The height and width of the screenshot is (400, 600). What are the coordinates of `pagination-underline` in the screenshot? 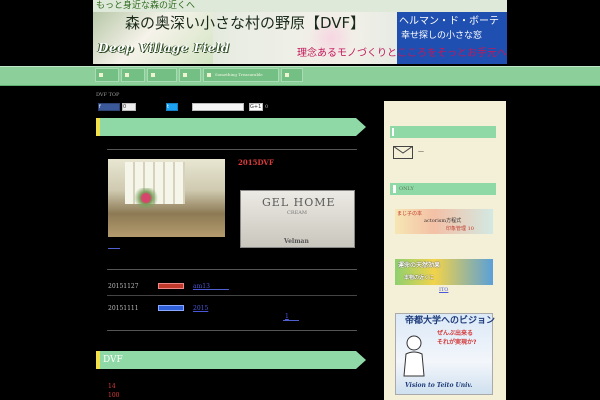 It's located at (291, 320).